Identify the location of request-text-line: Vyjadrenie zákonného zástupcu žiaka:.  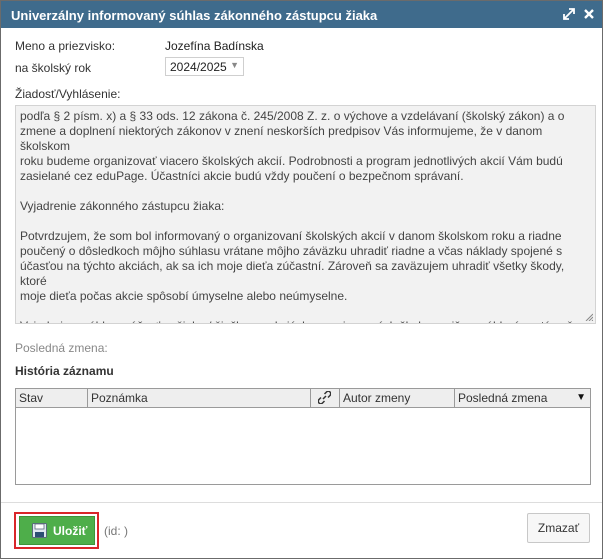
(122, 206).